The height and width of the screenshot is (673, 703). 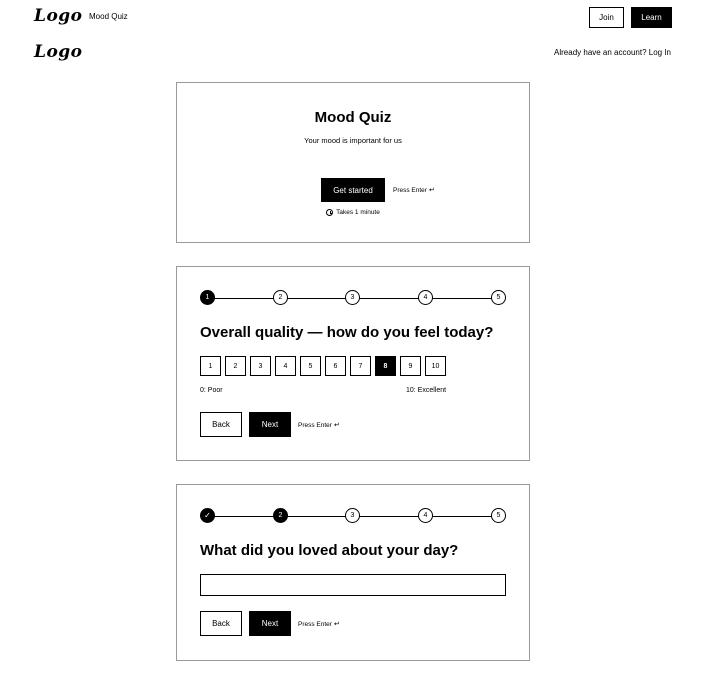 I want to click on secondary-logo: Logo, so click(x=58, y=52).